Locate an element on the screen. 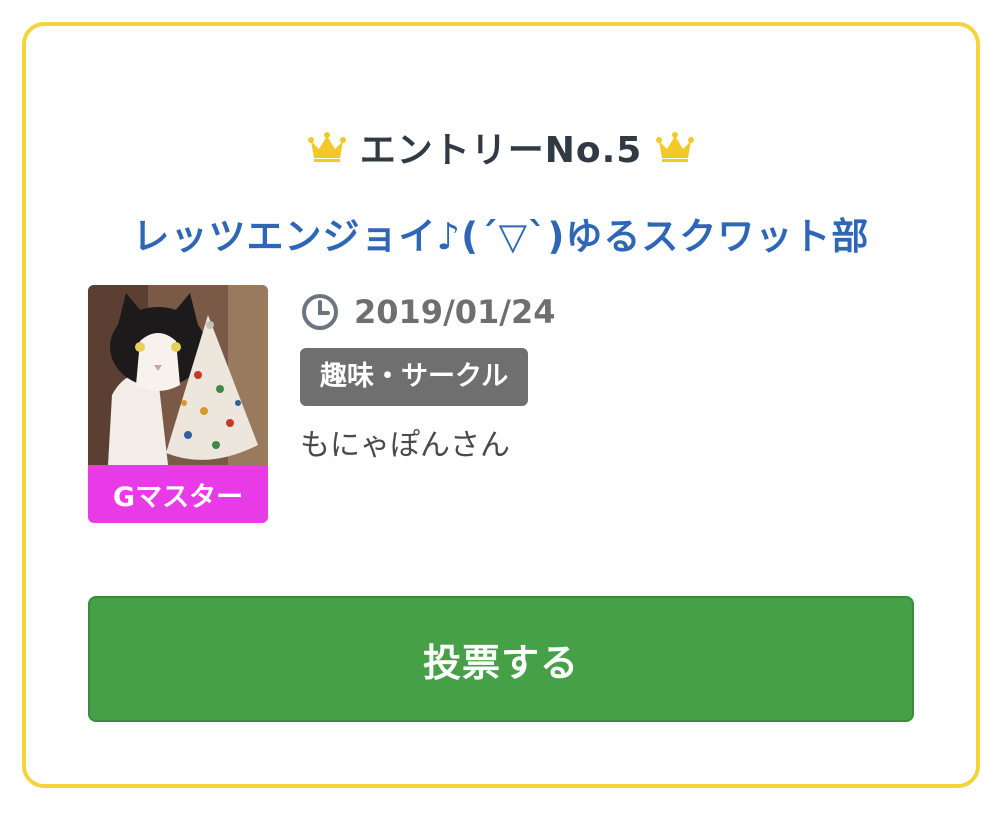  author-name: もにゃぽんさん is located at coordinates (405, 445).